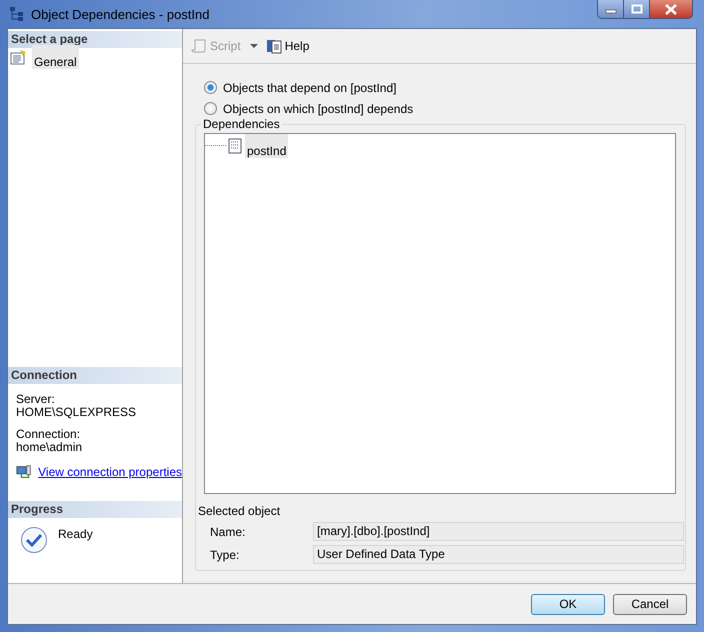 The image size is (704, 632). What do you see at coordinates (17, 14) in the screenshot?
I see `tree-icon` at bounding box center [17, 14].